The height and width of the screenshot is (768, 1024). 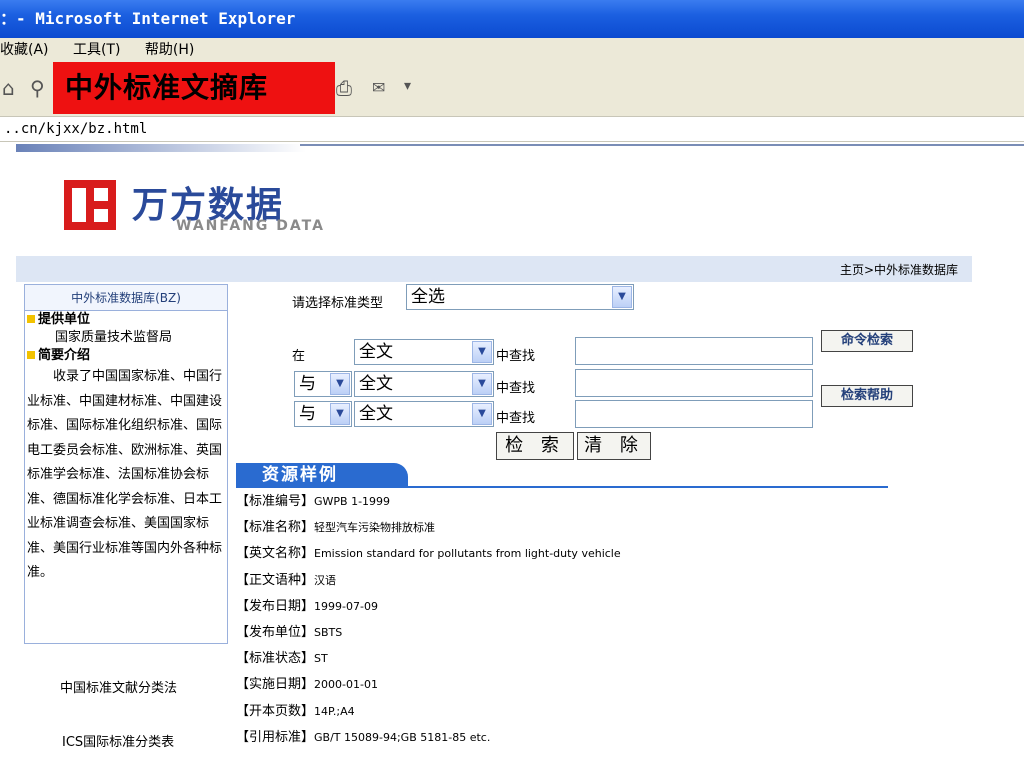 I want to click on list-item: 【发布单位】SBTS, so click(x=289, y=632).